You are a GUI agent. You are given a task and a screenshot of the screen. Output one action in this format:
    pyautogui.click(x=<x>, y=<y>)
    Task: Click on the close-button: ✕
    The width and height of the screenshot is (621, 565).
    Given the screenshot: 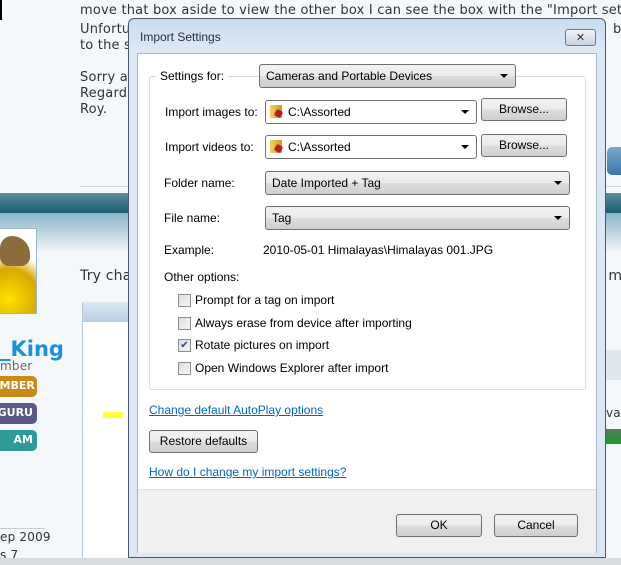 What is the action you would take?
    pyautogui.click(x=580, y=37)
    